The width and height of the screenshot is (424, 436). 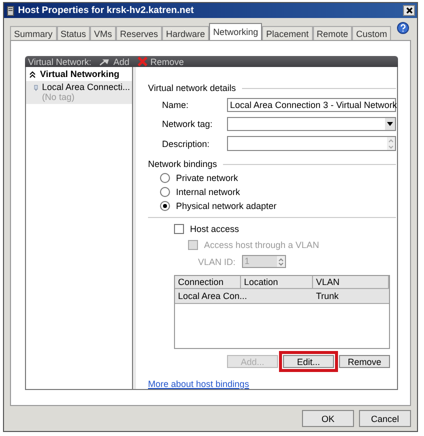 I want to click on group-heading: Network bindings, so click(x=183, y=164).